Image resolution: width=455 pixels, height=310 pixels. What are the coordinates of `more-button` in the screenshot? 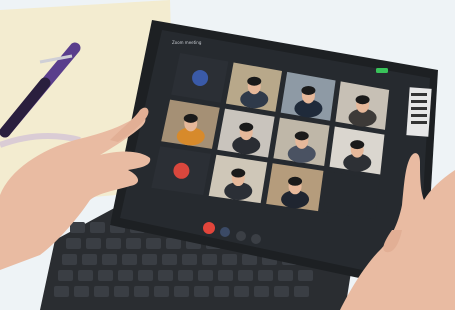 It's located at (256, 239).